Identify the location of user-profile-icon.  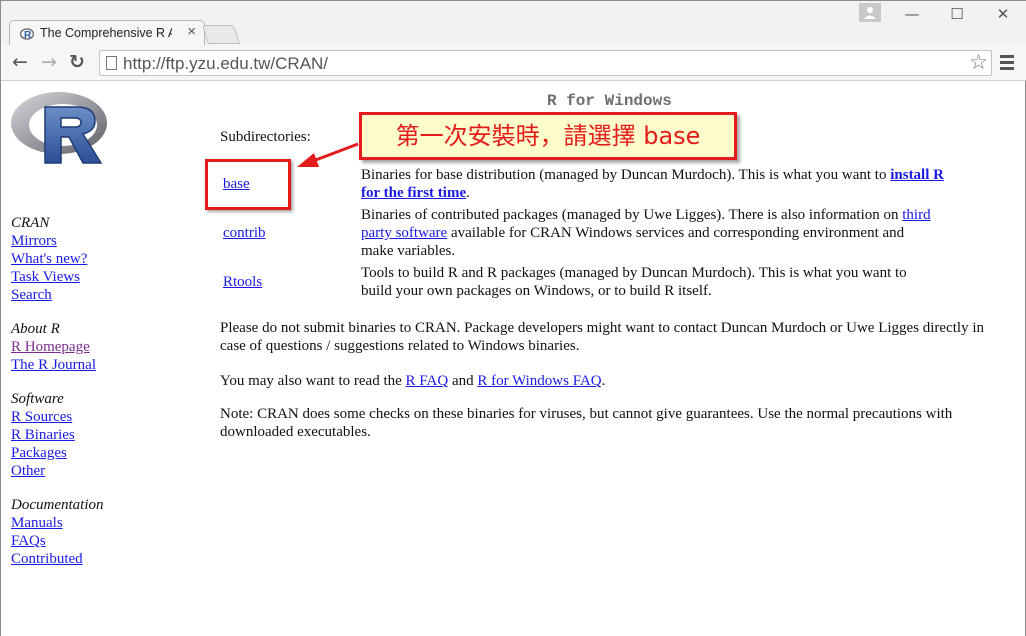
(870, 12).